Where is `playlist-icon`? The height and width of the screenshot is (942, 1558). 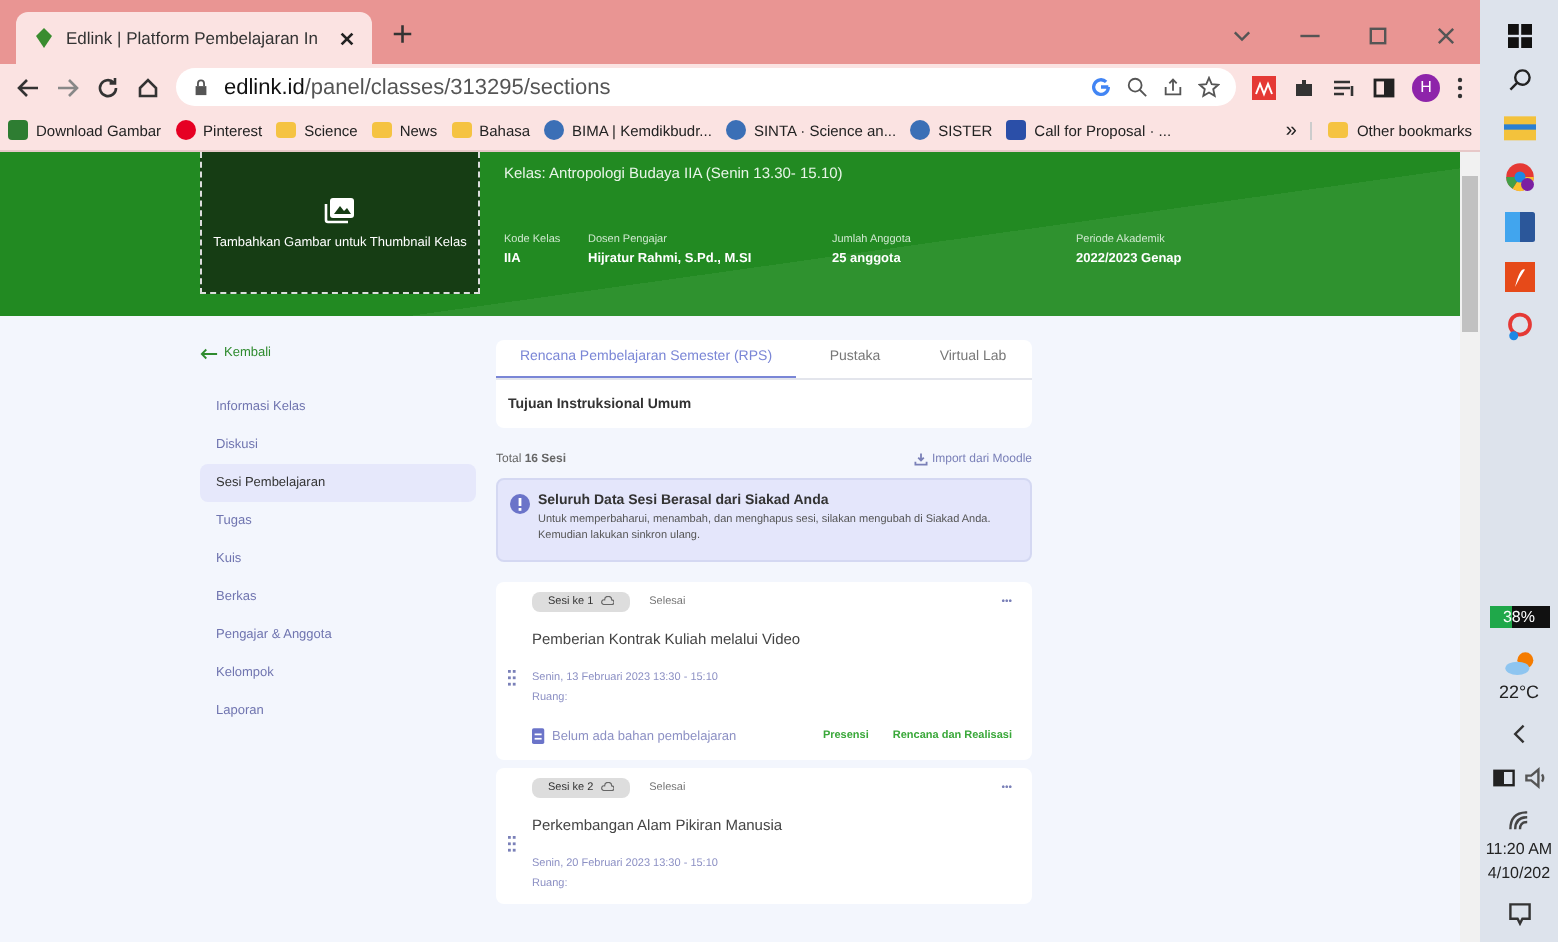 playlist-icon is located at coordinates (1344, 87).